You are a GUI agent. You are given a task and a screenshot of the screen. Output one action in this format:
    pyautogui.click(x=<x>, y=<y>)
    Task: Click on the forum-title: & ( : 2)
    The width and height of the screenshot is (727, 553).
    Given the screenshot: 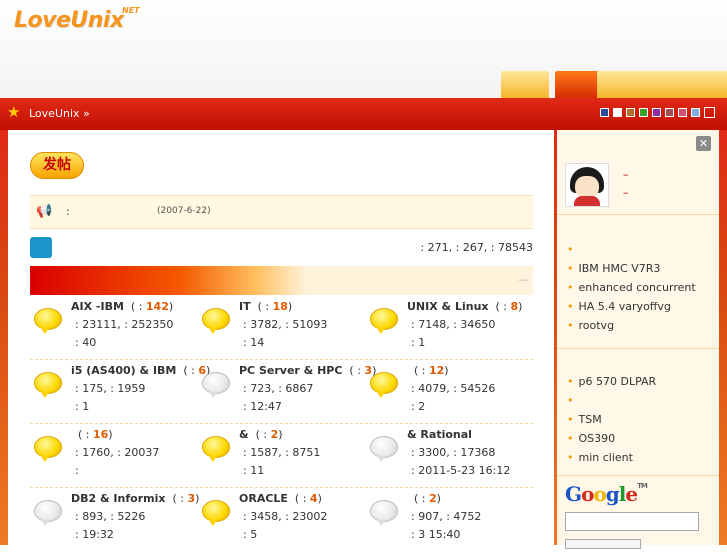 What is the action you would take?
    pyautogui.click(x=261, y=434)
    